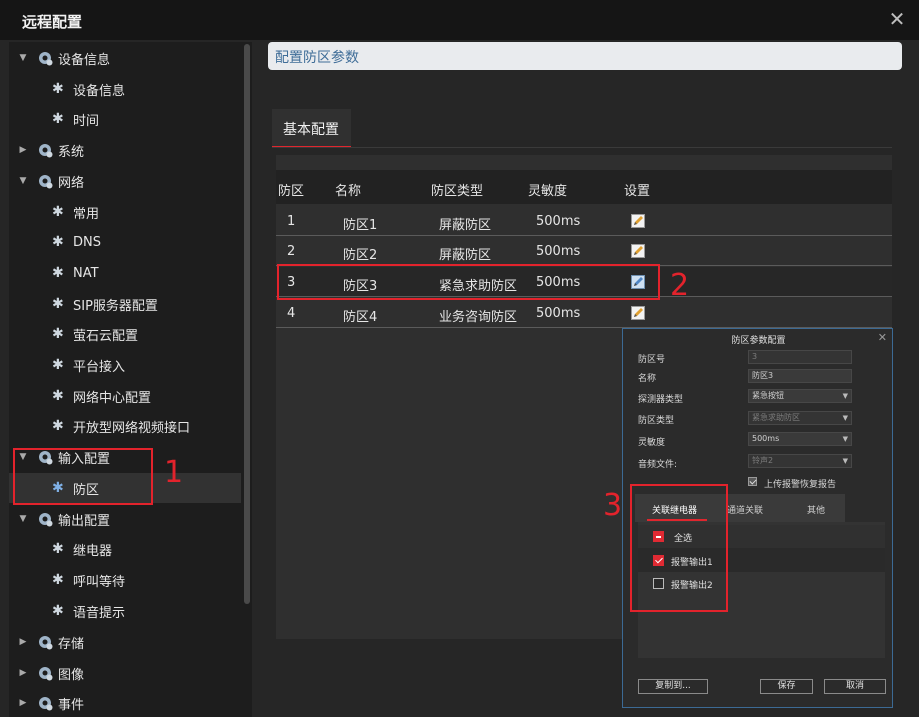 Image resolution: width=919 pixels, height=717 pixels. Describe the element at coordinates (125, 150) in the screenshot. I see `tree-item-system: ▶ 系统` at that location.